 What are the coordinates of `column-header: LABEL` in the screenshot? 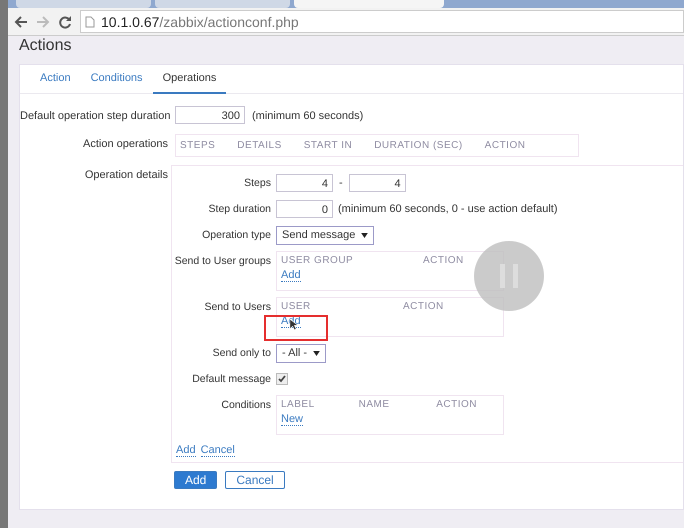 It's located at (298, 404).